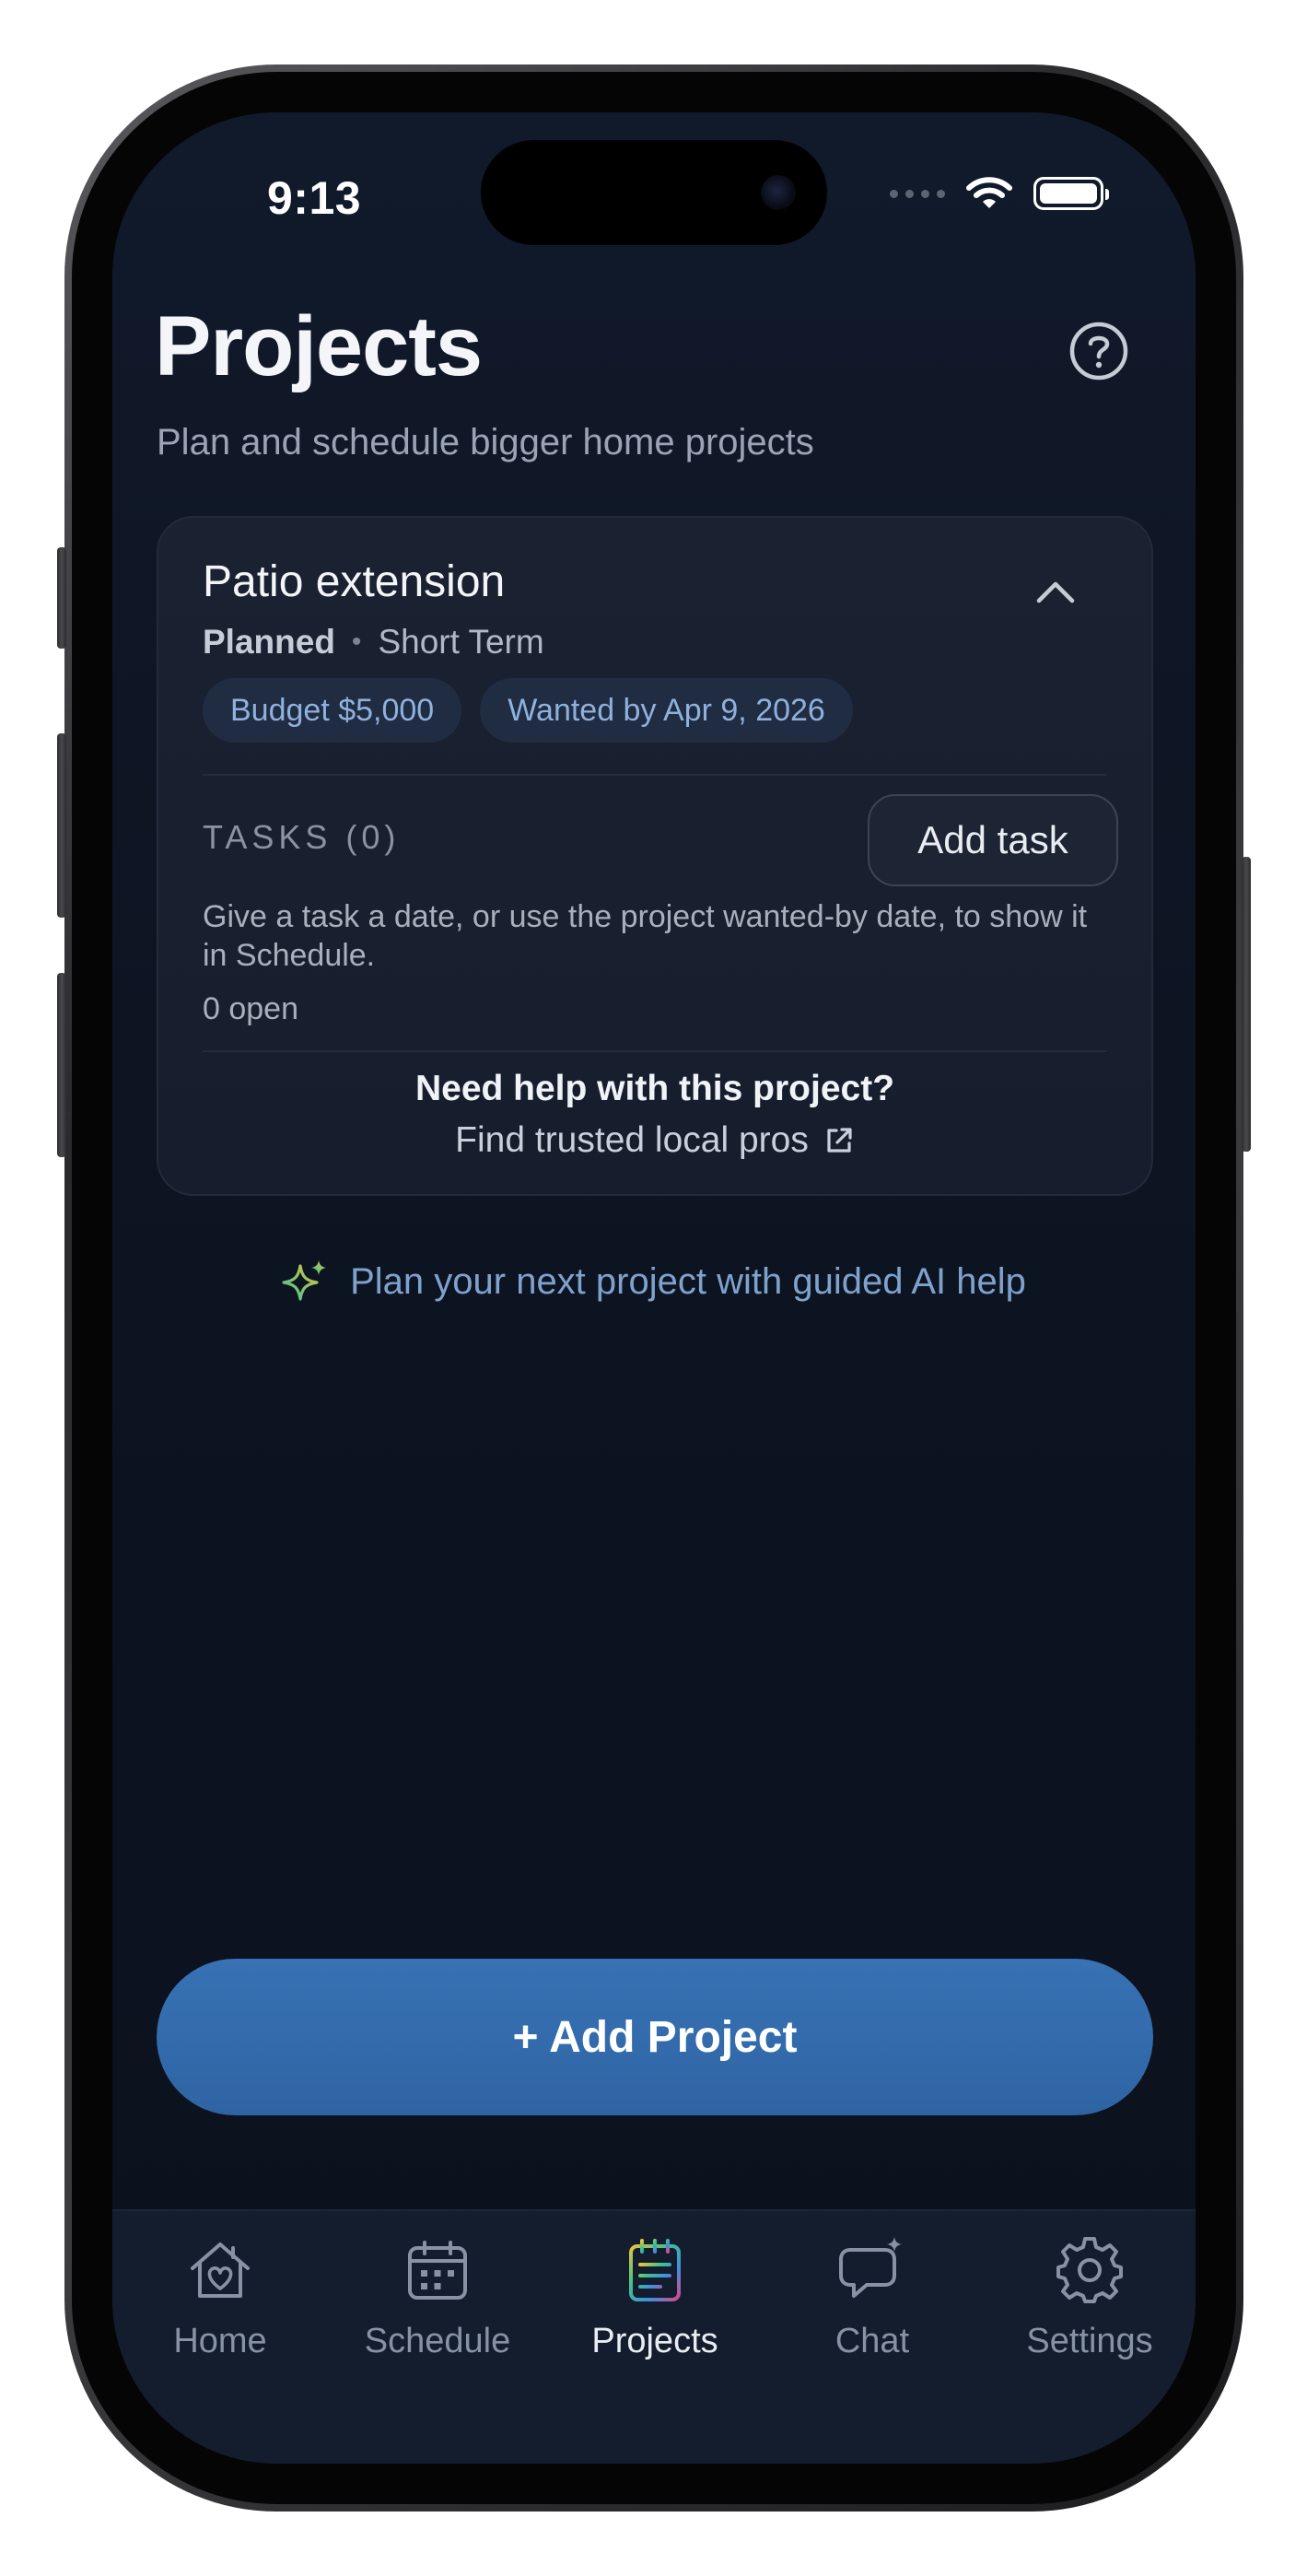 This screenshot has height=2576, width=1307. I want to click on project-chips: Budget $5,000 Wanted by Apr 9, 2026, so click(528, 710).